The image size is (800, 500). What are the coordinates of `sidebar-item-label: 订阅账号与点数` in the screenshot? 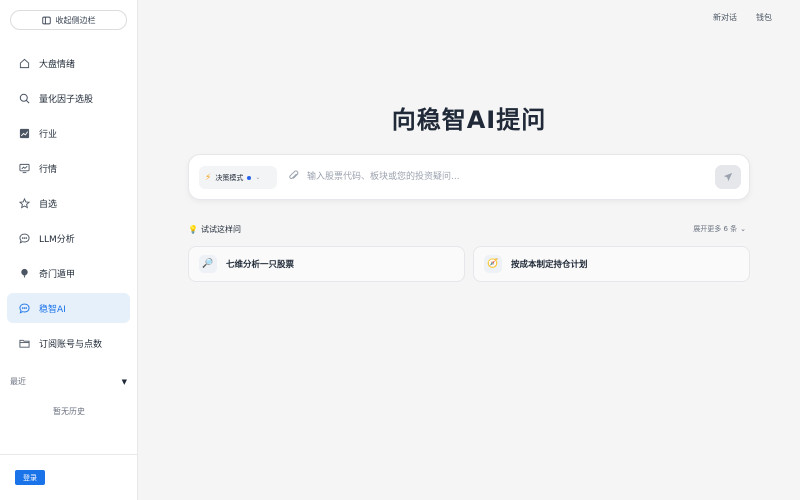 It's located at (71, 344).